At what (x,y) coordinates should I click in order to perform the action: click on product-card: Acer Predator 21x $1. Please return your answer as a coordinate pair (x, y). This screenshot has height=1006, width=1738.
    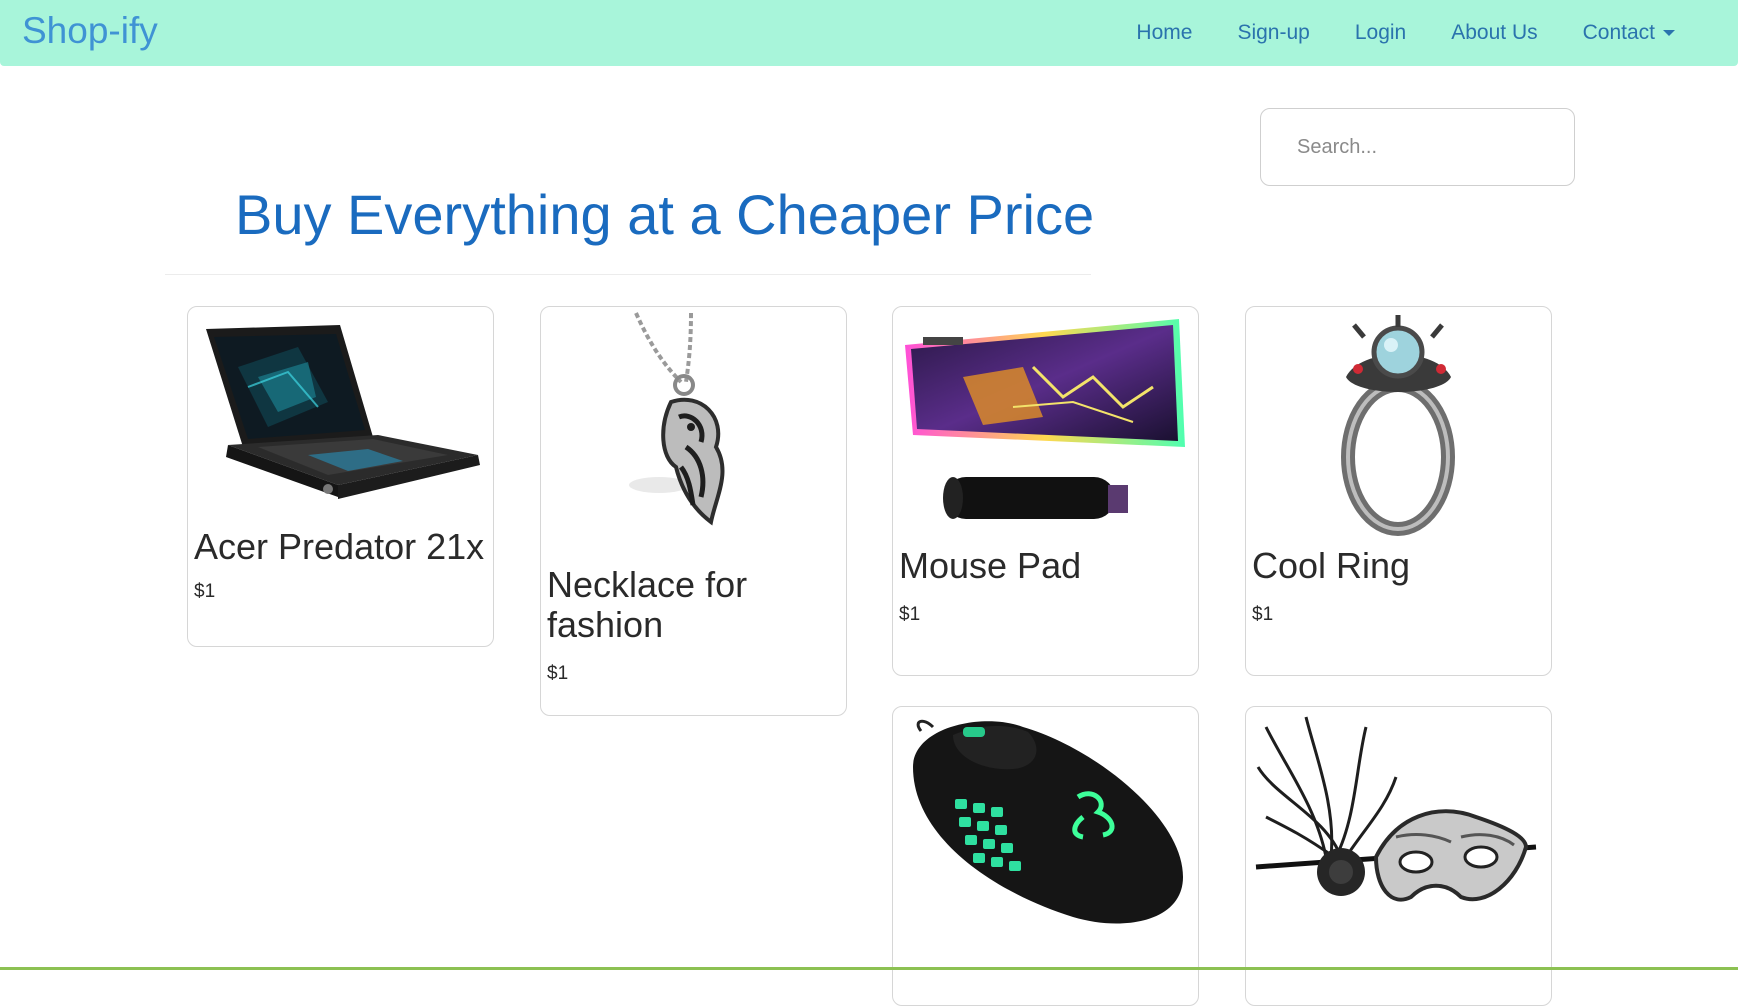
    Looking at the image, I should click on (340, 476).